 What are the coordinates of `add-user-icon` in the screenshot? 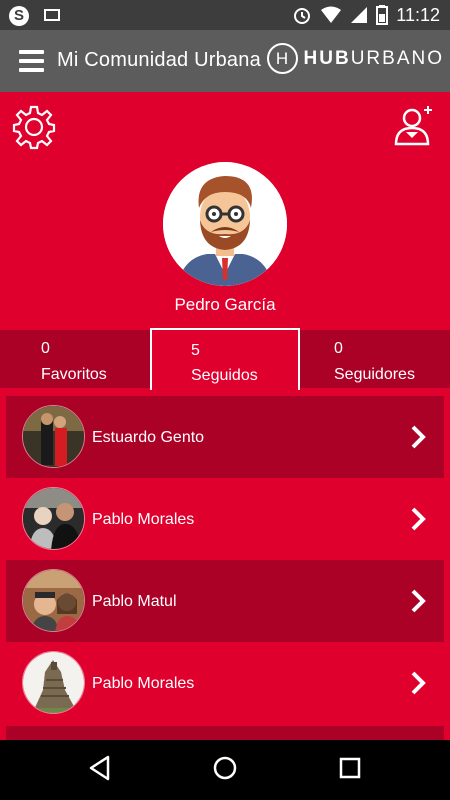 It's located at (415, 126).